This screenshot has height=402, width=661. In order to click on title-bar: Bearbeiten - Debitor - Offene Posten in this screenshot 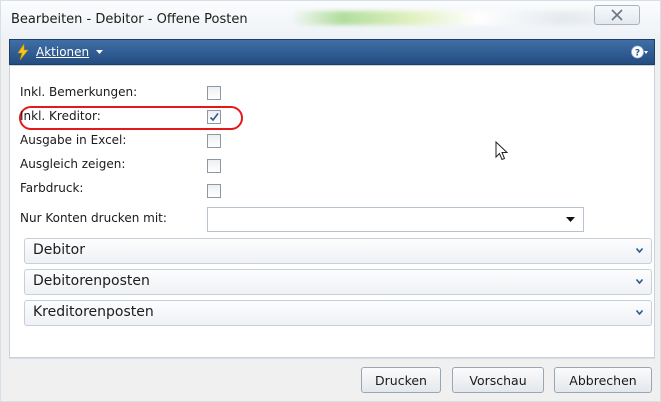, I will do `click(330, 20)`.